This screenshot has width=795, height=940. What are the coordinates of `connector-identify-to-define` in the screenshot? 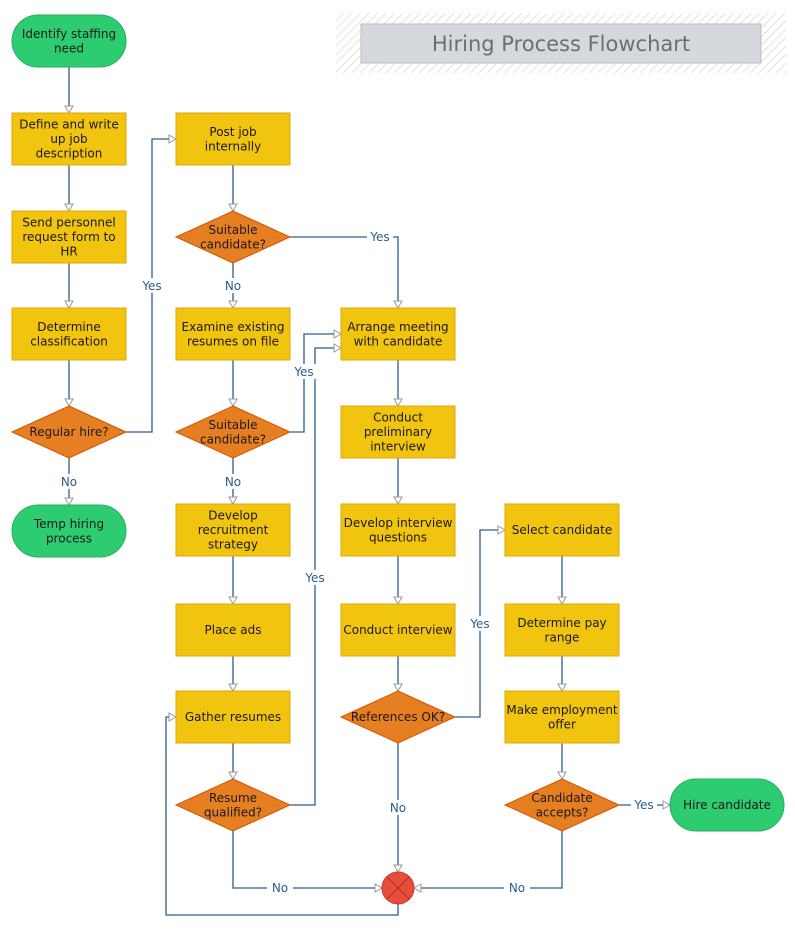 It's located at (69, 91).